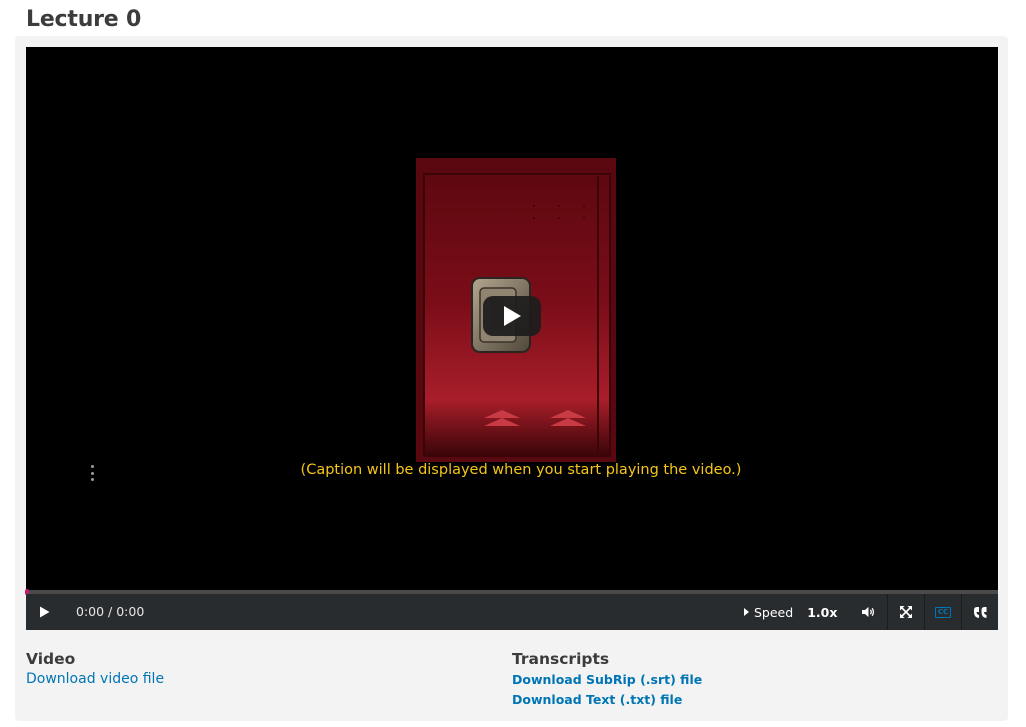 This screenshot has width=1026, height=727. What do you see at coordinates (92, 473) in the screenshot?
I see `kebab-menu-icon` at bounding box center [92, 473].